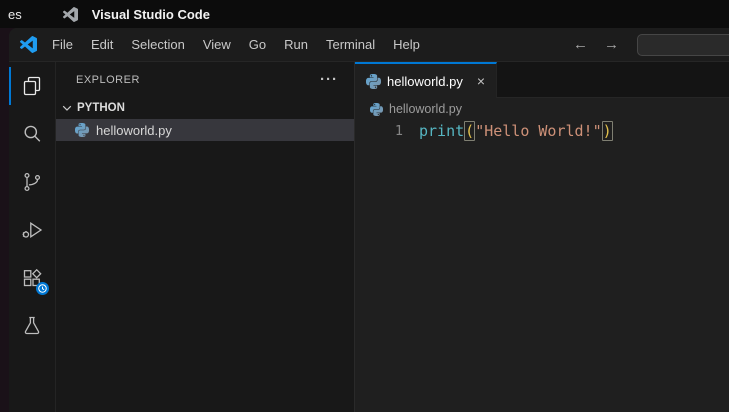  I want to click on explorer-header: EXPLORER ···, so click(205, 79).